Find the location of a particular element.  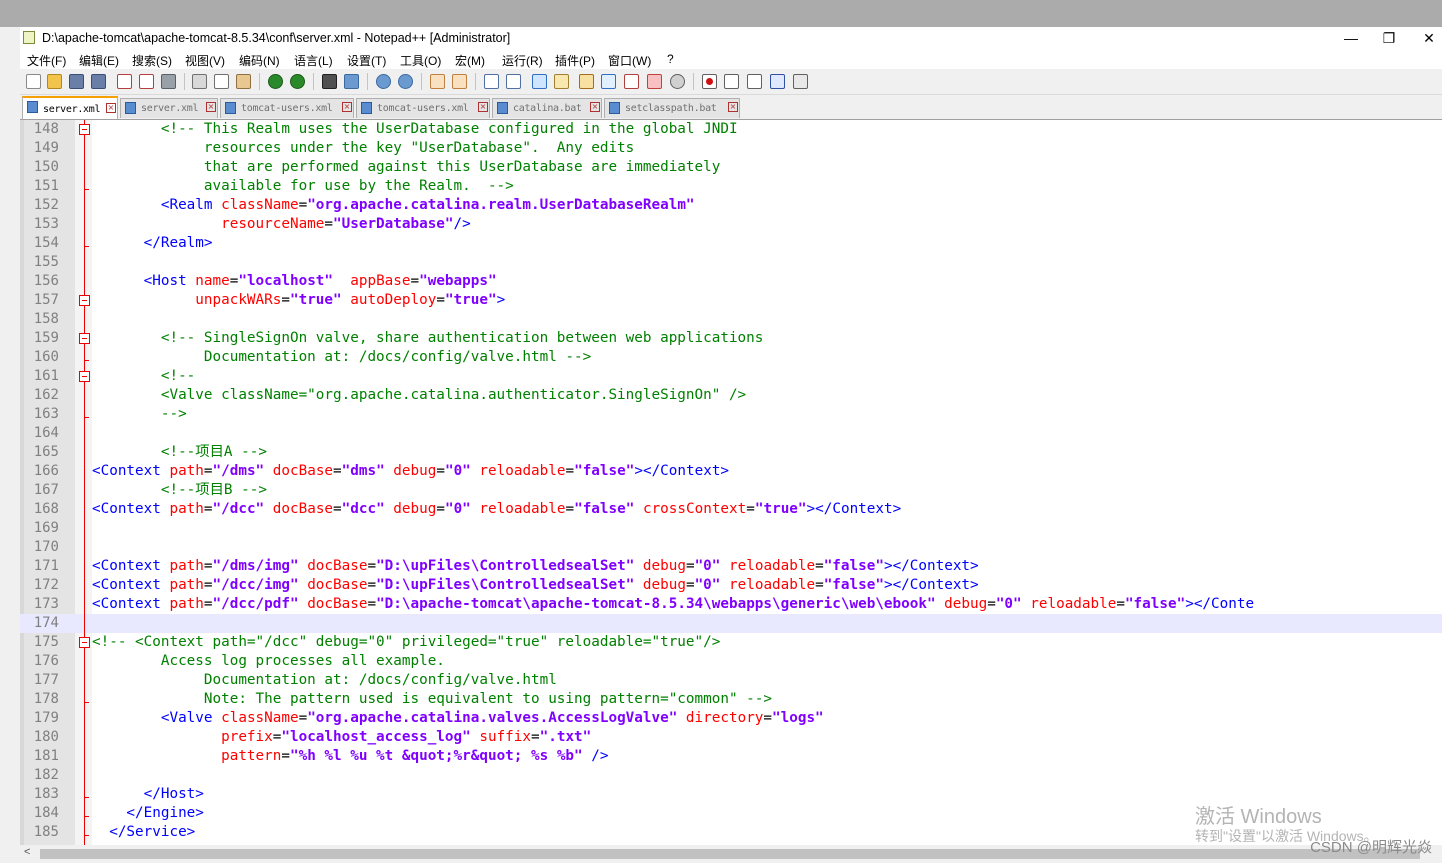

code-line: 155 is located at coordinates (731, 262).